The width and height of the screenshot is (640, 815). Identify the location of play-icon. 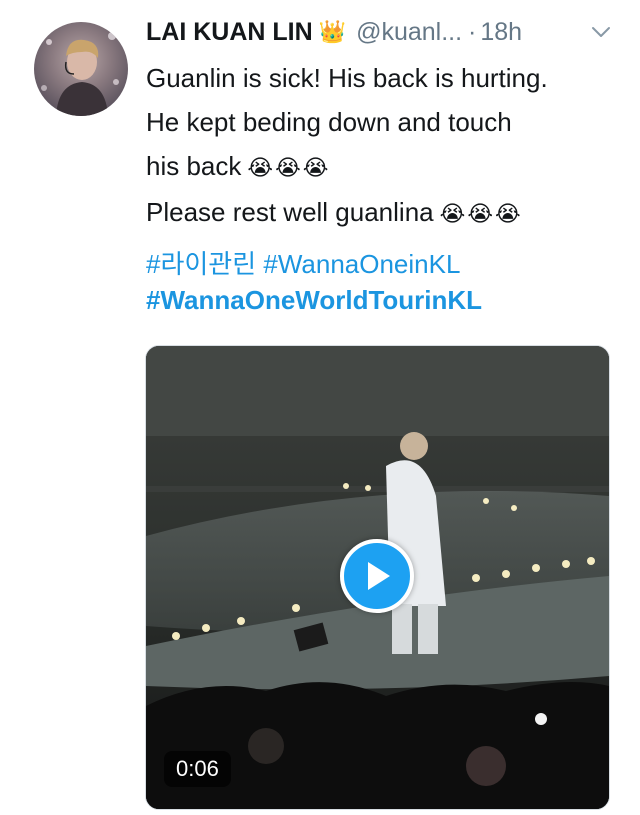
(379, 576).